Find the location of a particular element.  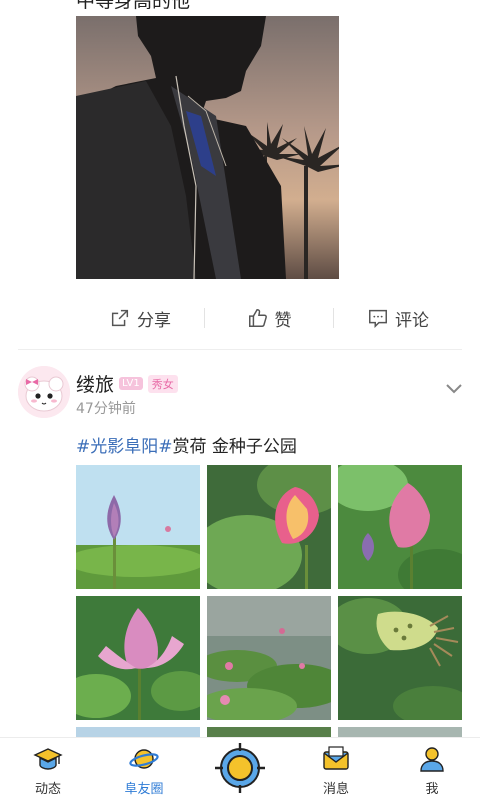

level-badge: LV1 is located at coordinates (131, 383).